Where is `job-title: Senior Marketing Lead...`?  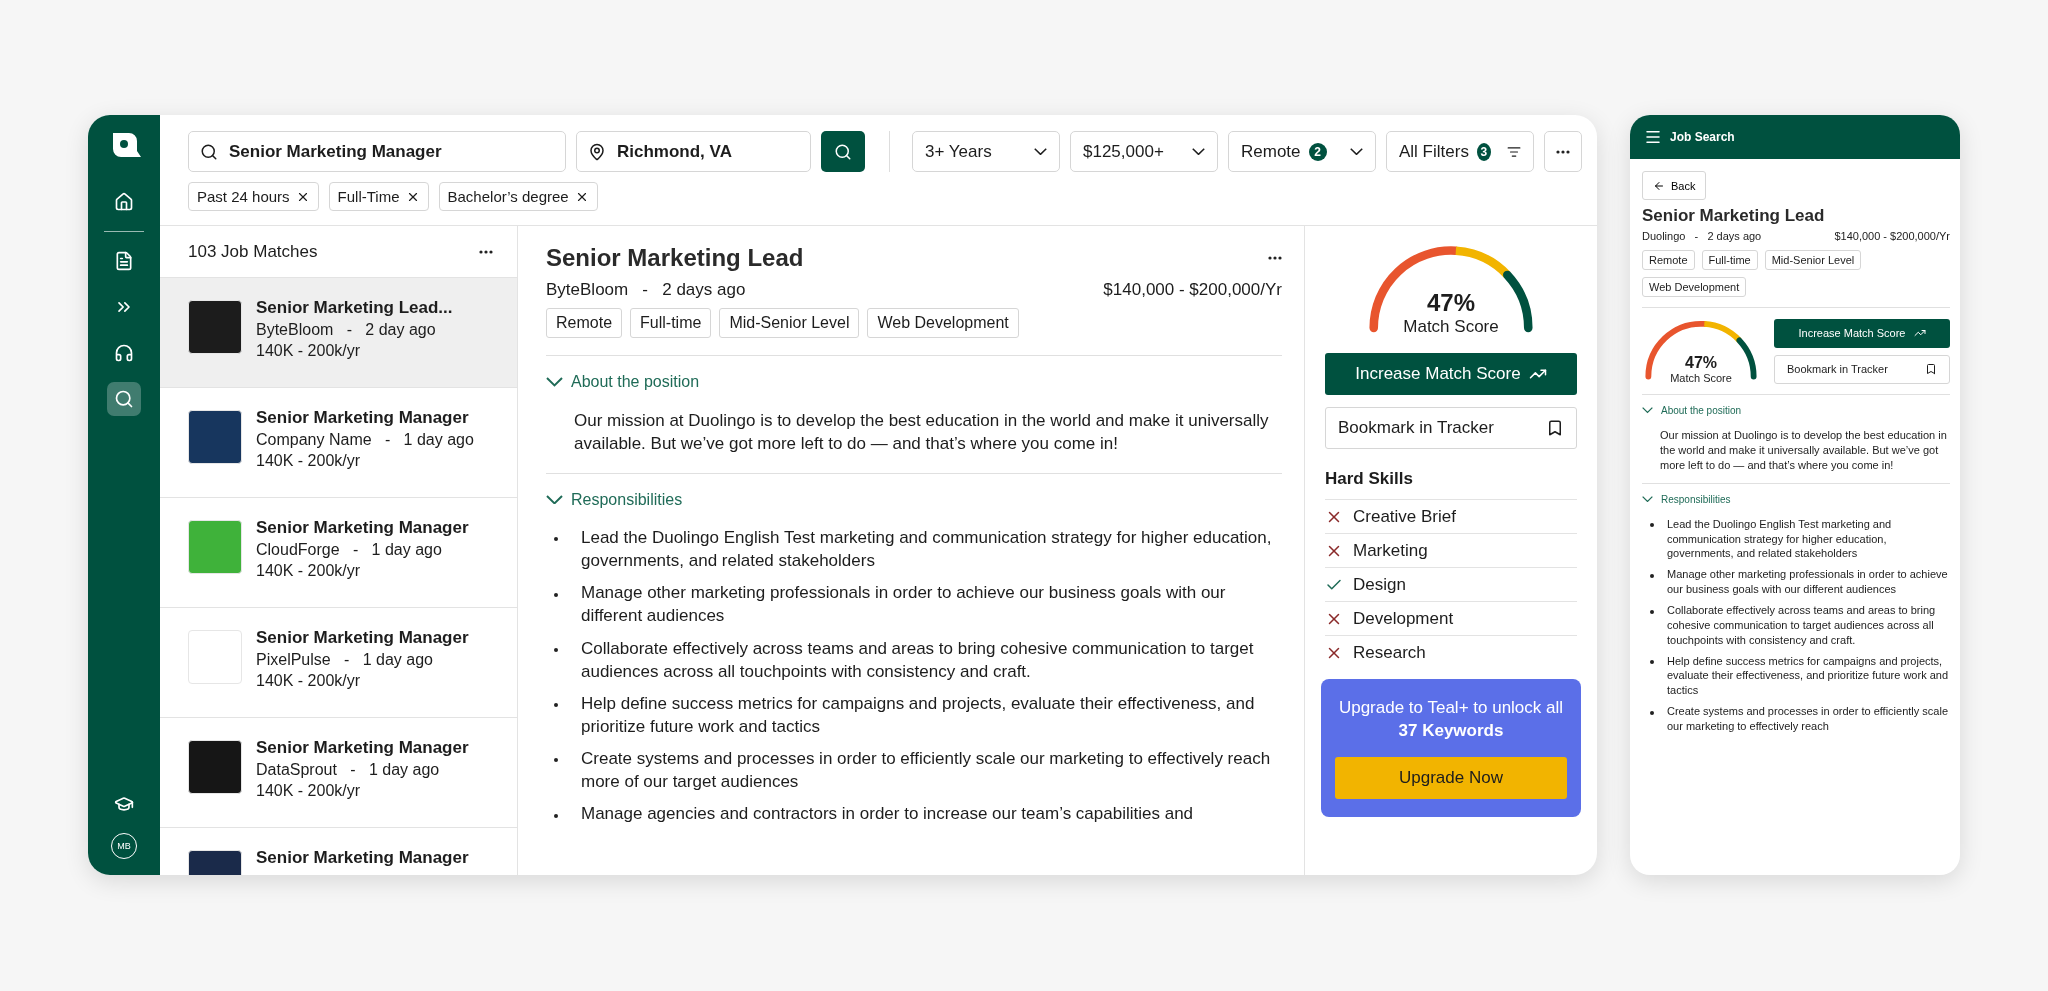 job-title: Senior Marketing Lead... is located at coordinates (354, 308).